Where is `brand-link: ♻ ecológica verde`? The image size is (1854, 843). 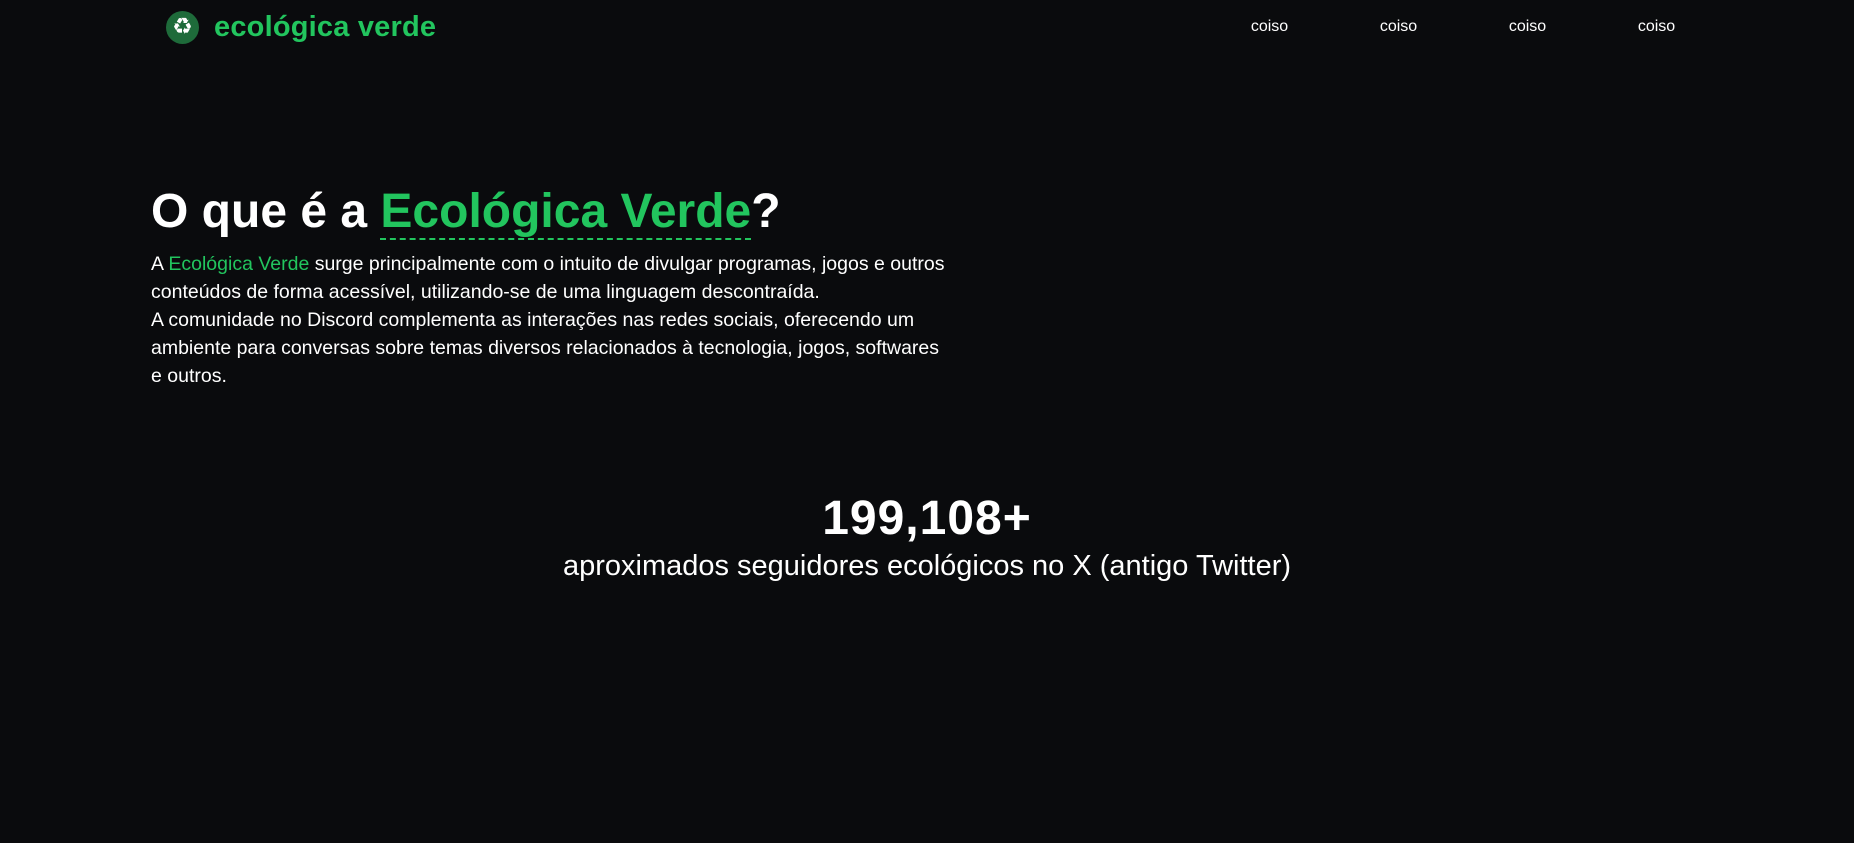 brand-link: ♻ ecológica verde is located at coordinates (301, 27).